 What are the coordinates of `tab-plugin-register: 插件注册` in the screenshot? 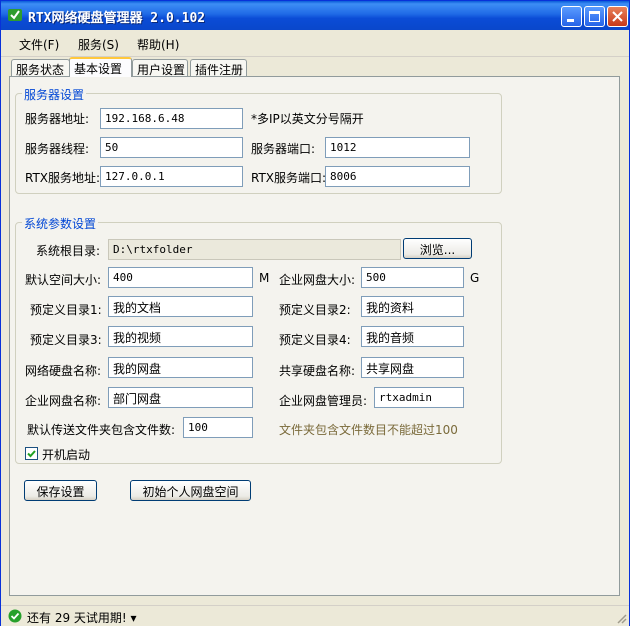 It's located at (218, 68).